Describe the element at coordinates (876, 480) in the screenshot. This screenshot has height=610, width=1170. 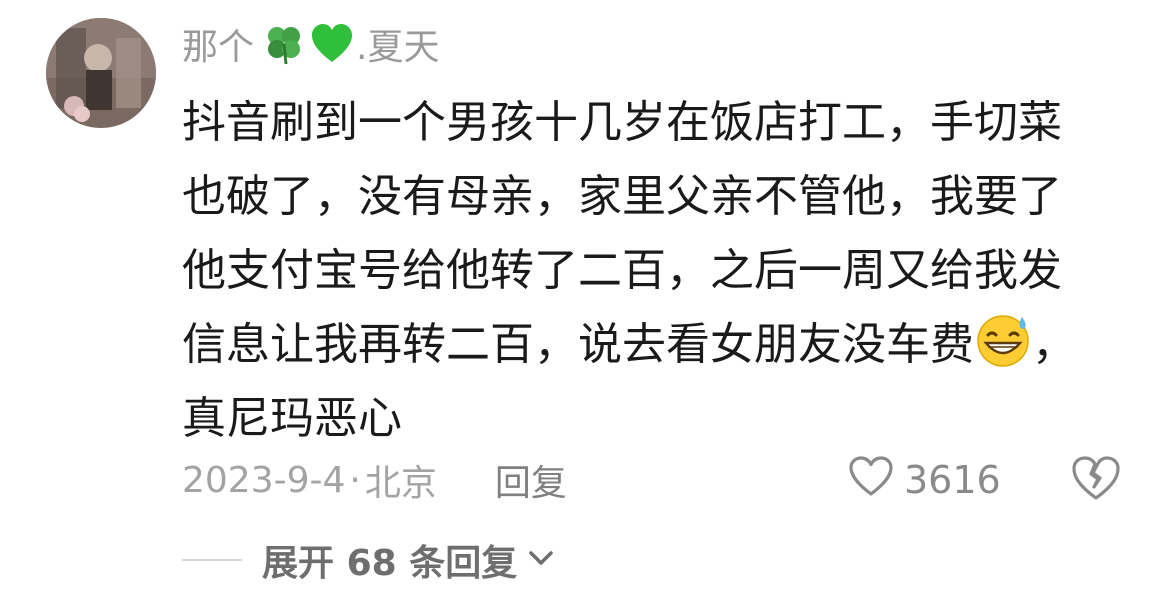
I see `heart-icon` at that location.